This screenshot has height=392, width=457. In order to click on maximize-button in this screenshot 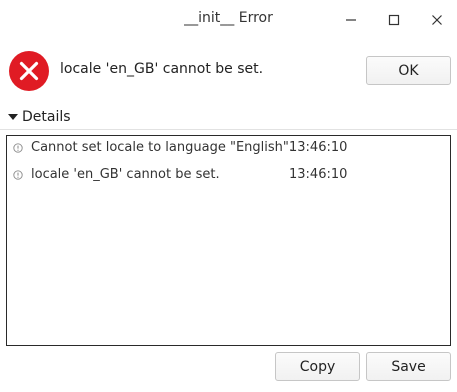, I will do `click(394, 20)`.